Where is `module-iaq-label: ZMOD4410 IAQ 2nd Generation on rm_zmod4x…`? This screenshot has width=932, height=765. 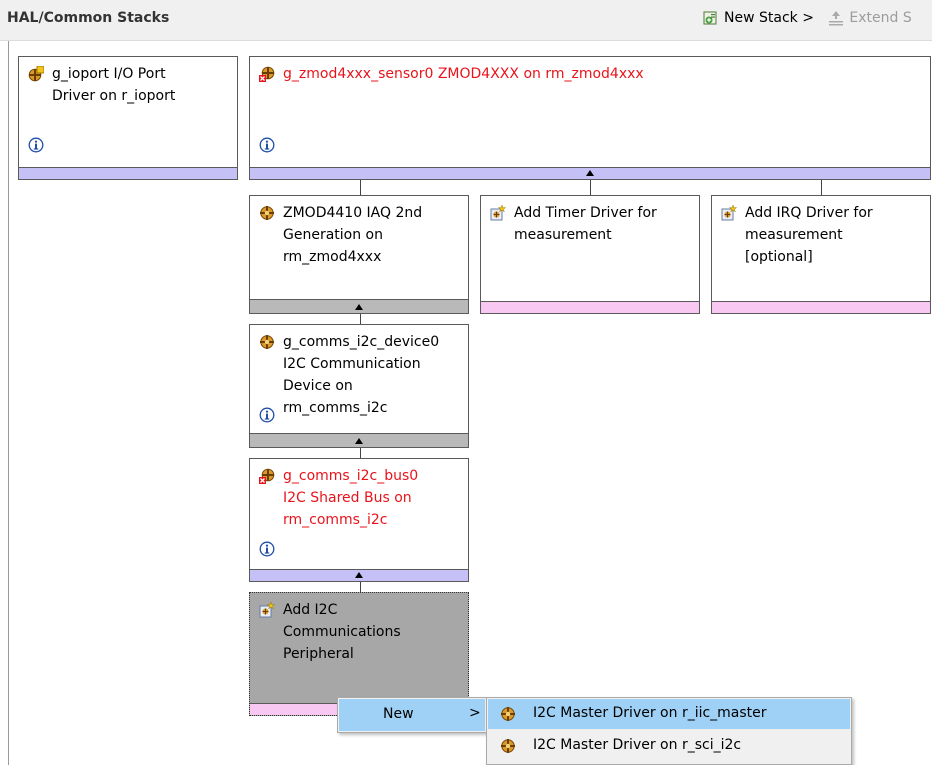
module-iaq-label: ZMOD4410 IAQ 2nd Generation on rm_zmod4x… is located at coordinates (352, 235).